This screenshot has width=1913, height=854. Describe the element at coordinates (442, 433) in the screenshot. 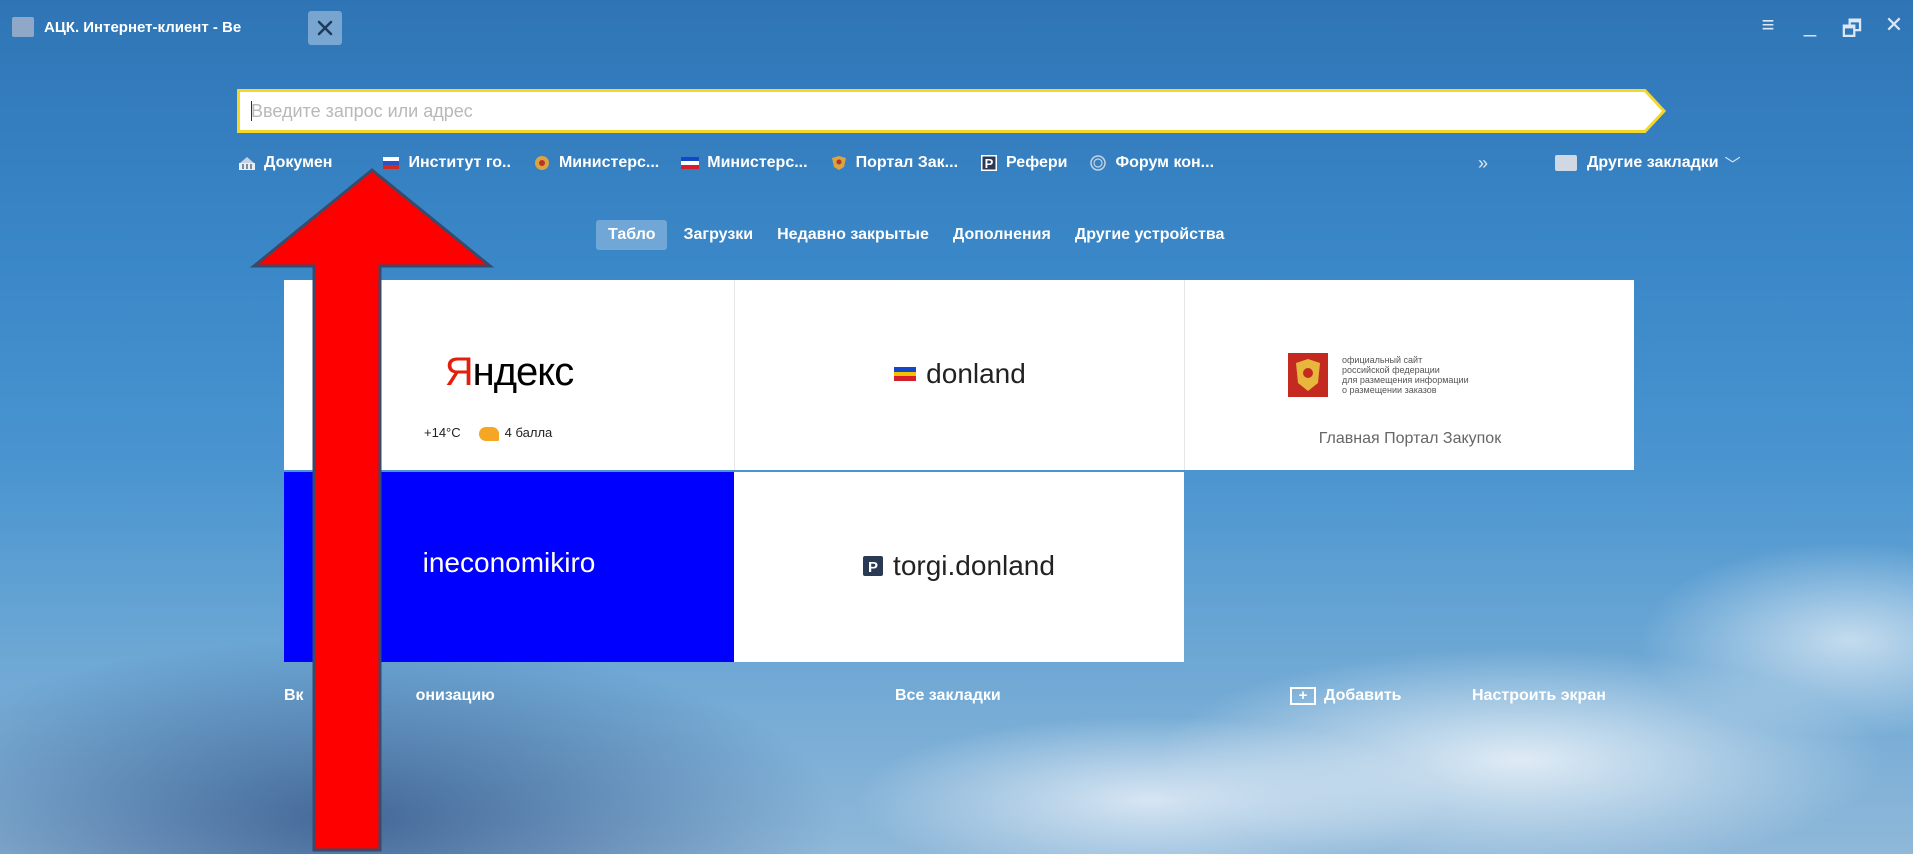

I see `weather-value: +14°C` at that location.